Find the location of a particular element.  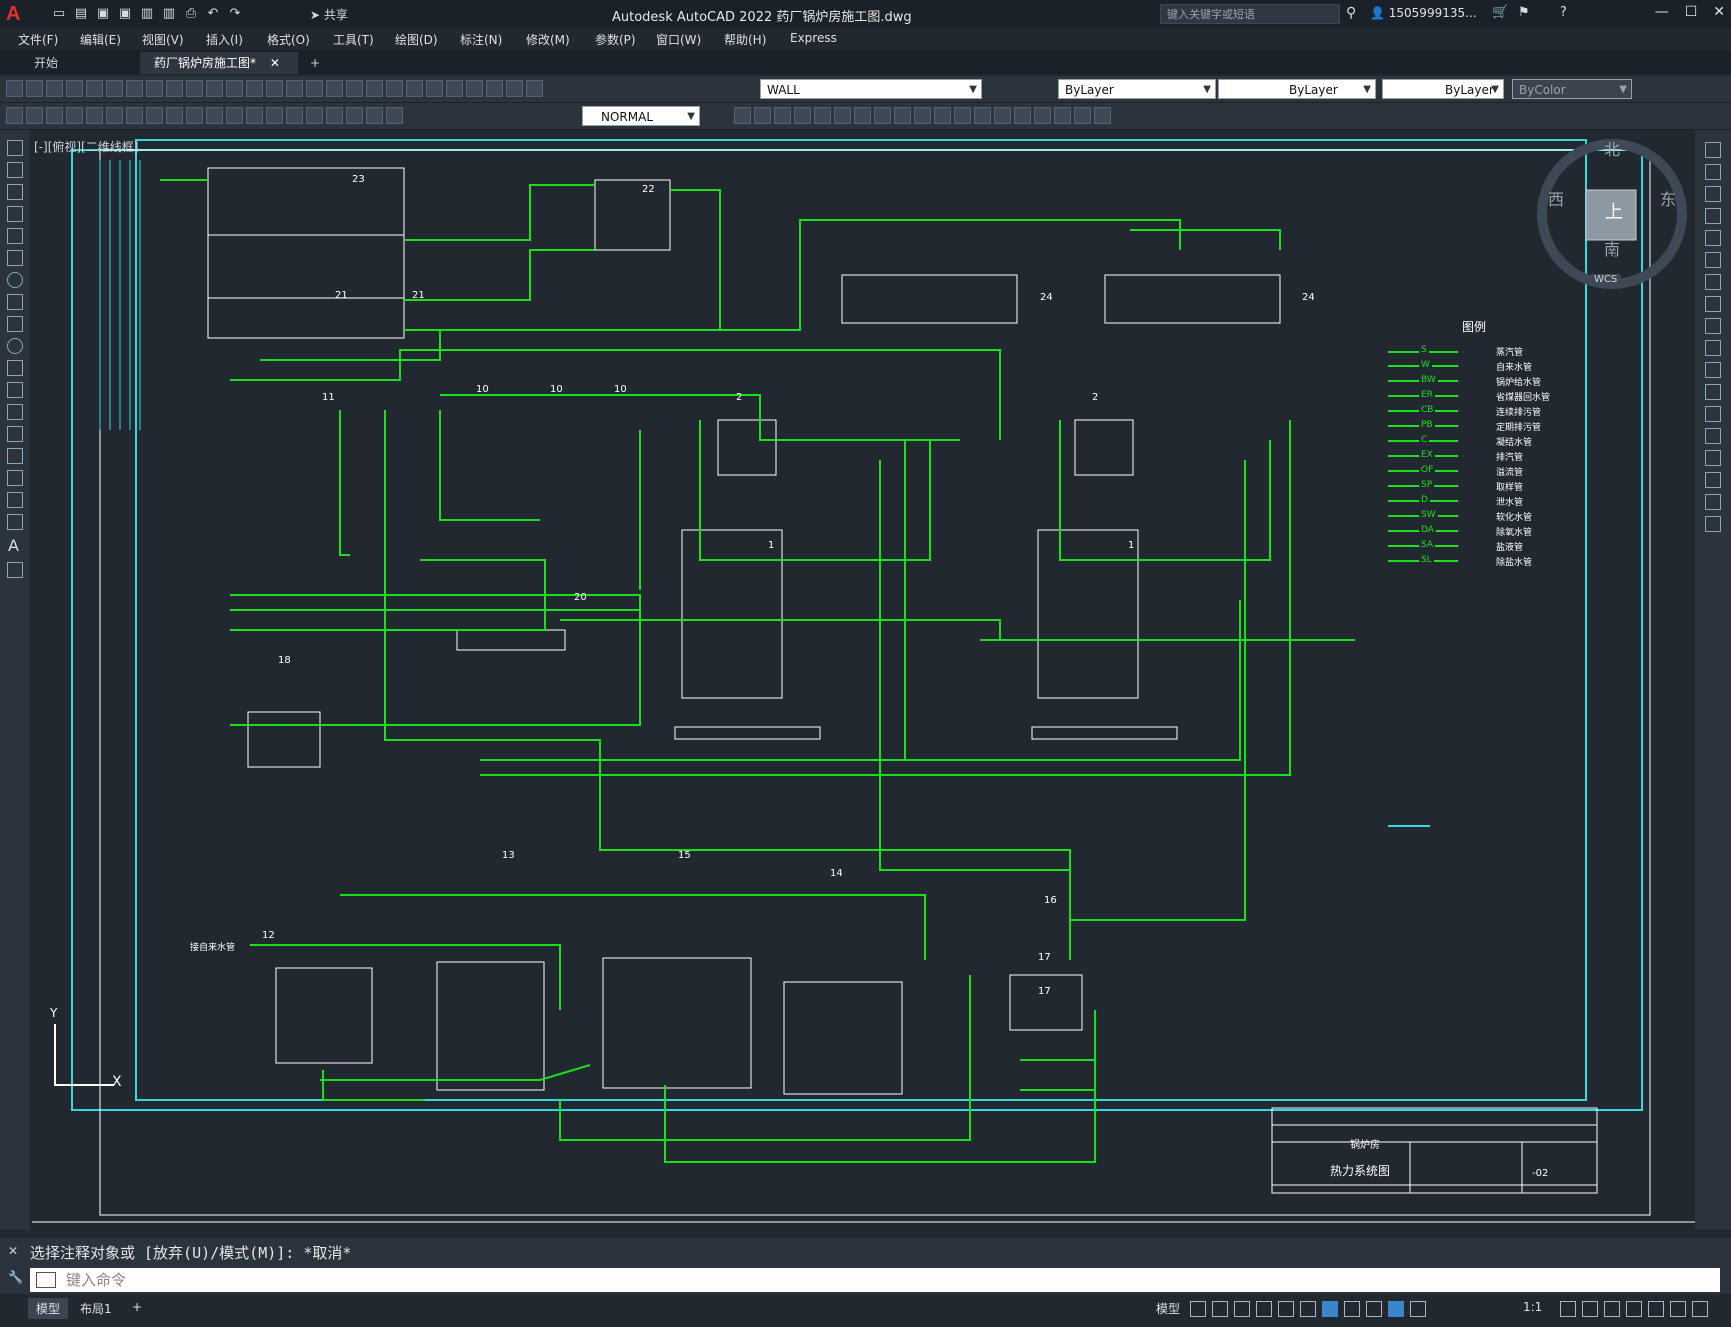

design-center-icon is located at coordinates (354, 88).